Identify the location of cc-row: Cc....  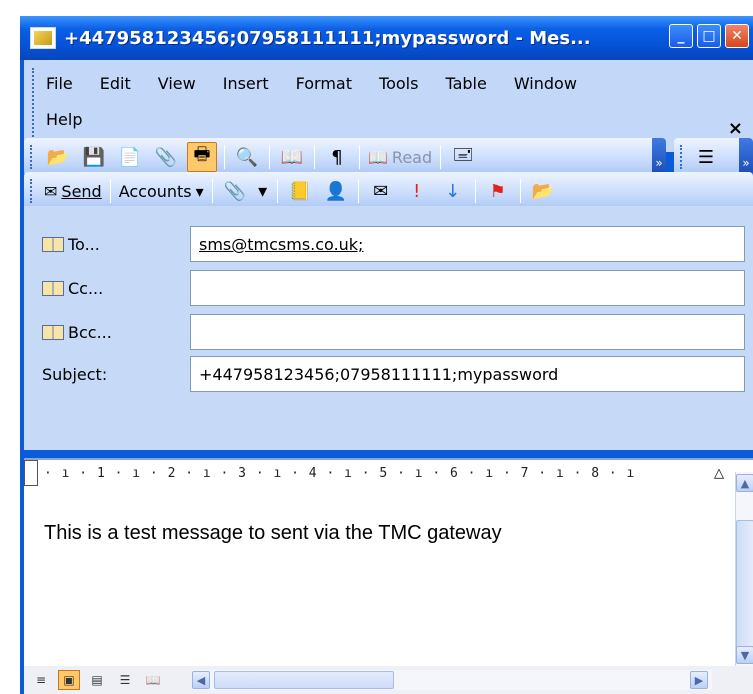
(388, 288).